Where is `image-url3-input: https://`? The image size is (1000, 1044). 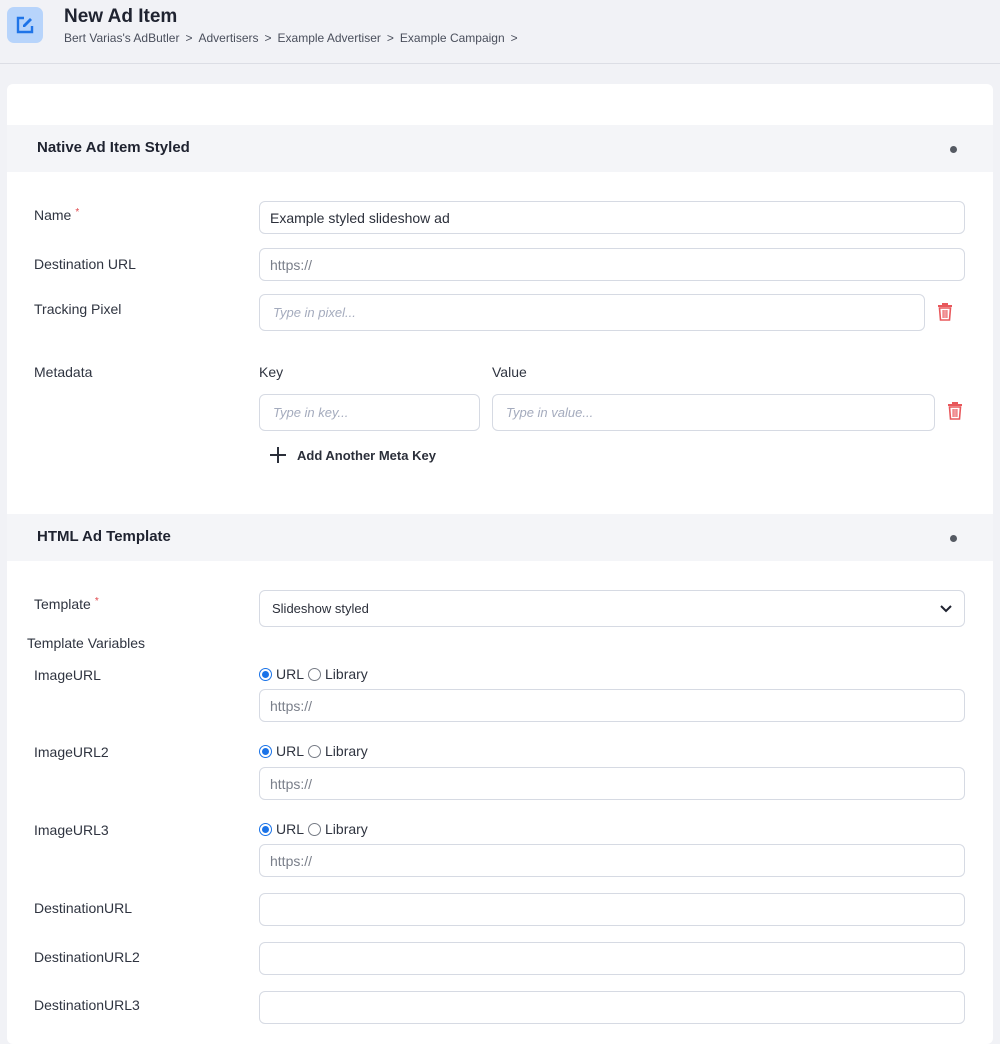
image-url3-input: https:// is located at coordinates (612, 860).